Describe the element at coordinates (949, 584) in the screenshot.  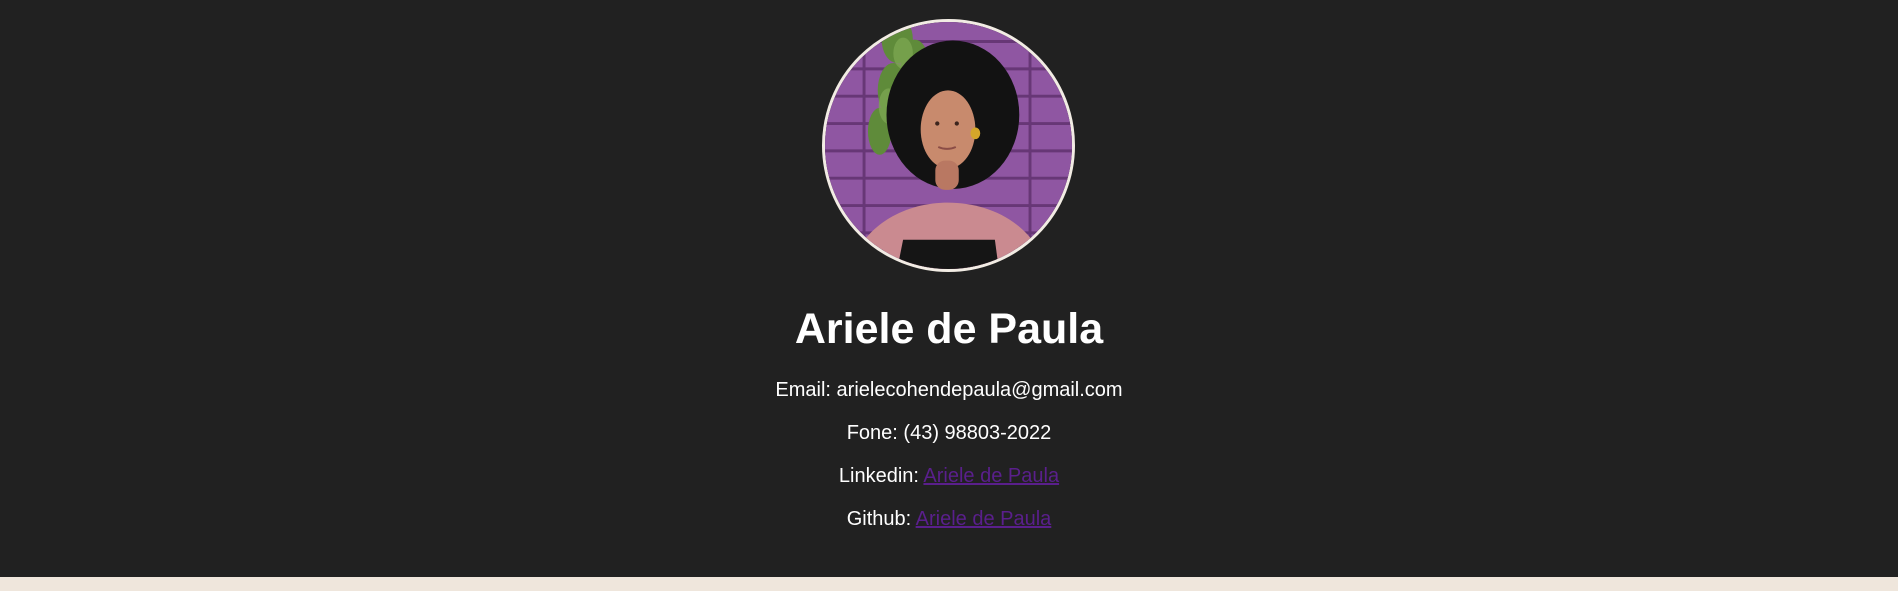
I see `page-bottom-background` at that location.